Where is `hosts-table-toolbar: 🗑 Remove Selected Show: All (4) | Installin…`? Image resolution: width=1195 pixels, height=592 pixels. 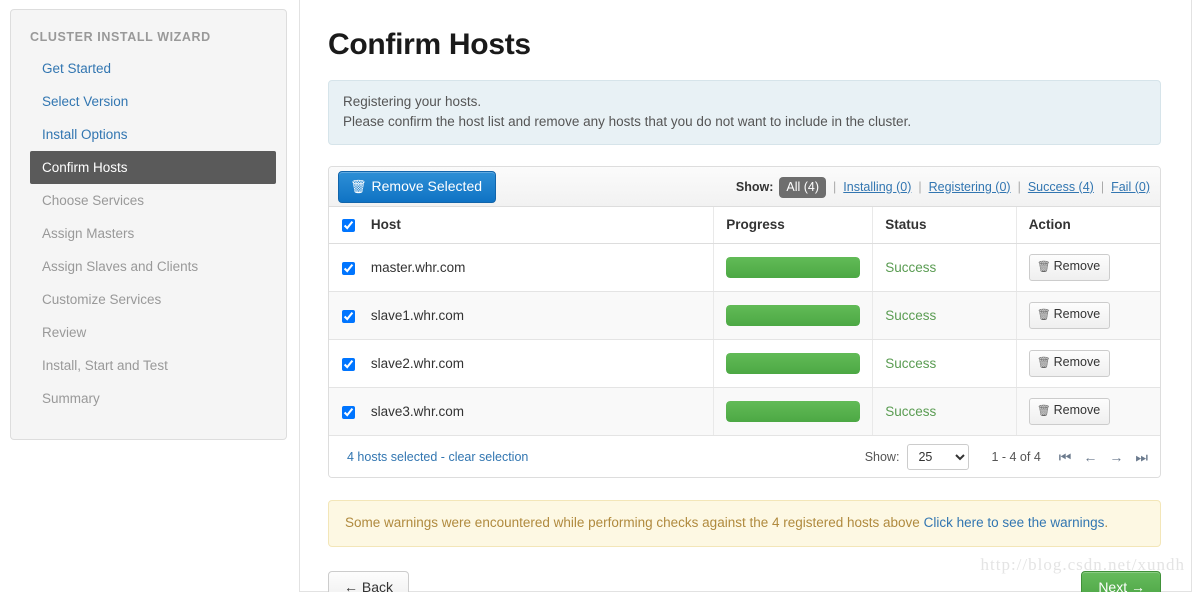 hosts-table-toolbar: 🗑 Remove Selected Show: All (4) | Installin… is located at coordinates (744, 187).